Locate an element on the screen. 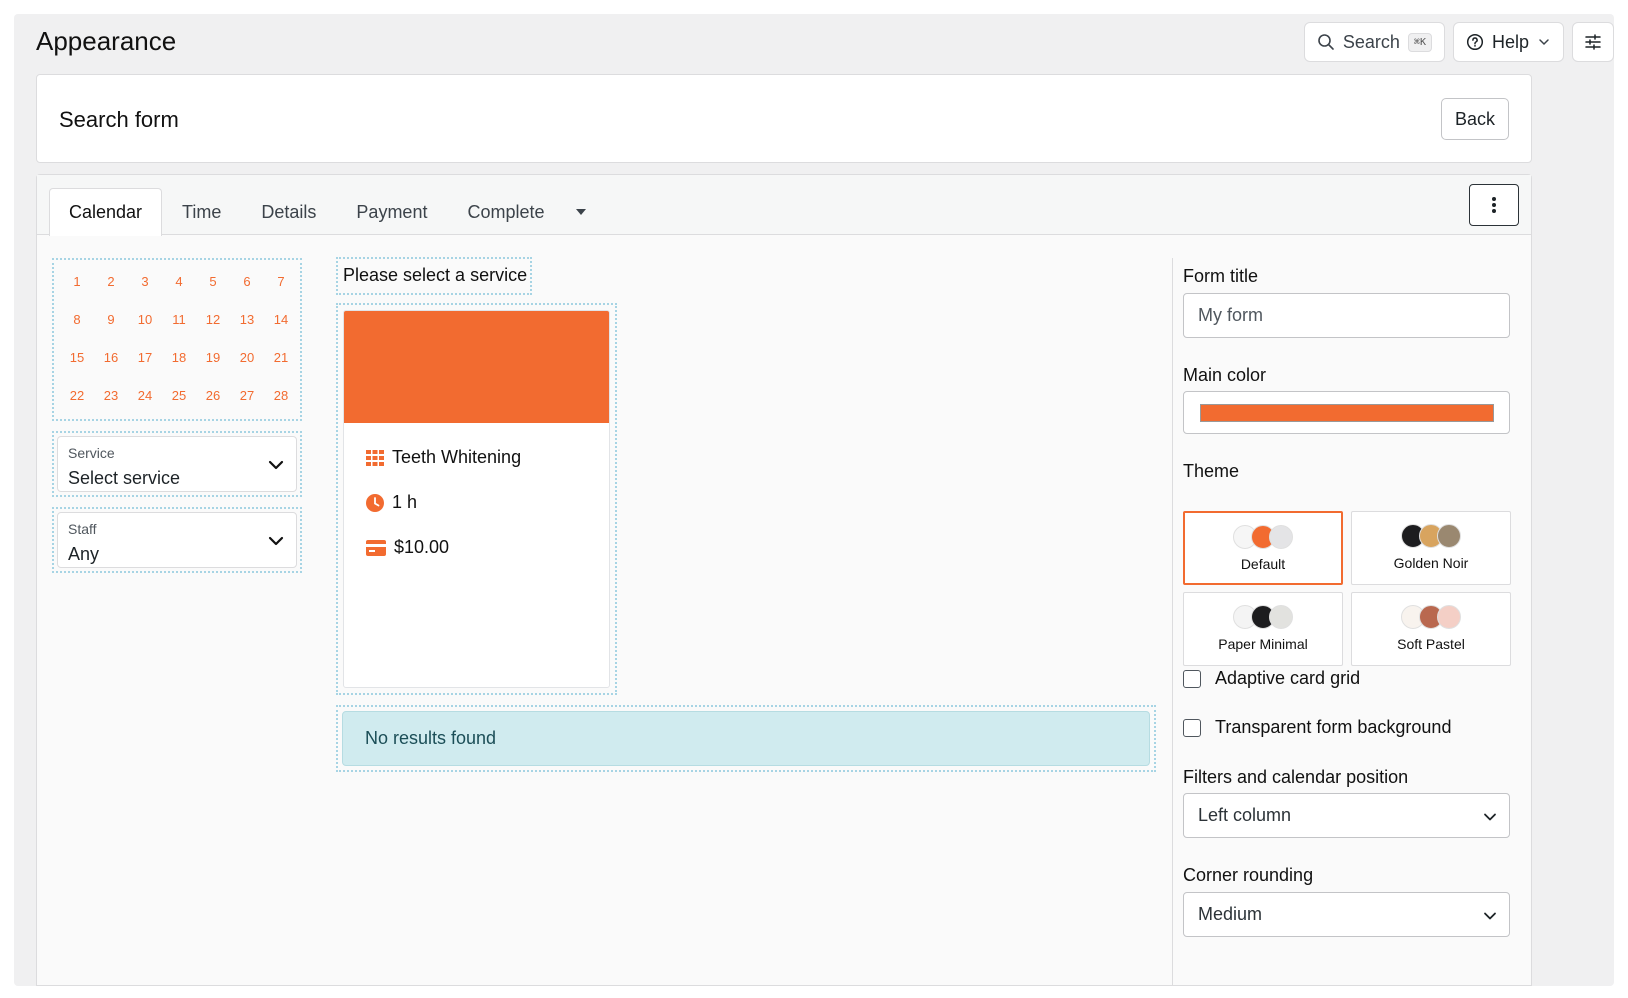  search-button: Search ⌘K is located at coordinates (1374, 42).